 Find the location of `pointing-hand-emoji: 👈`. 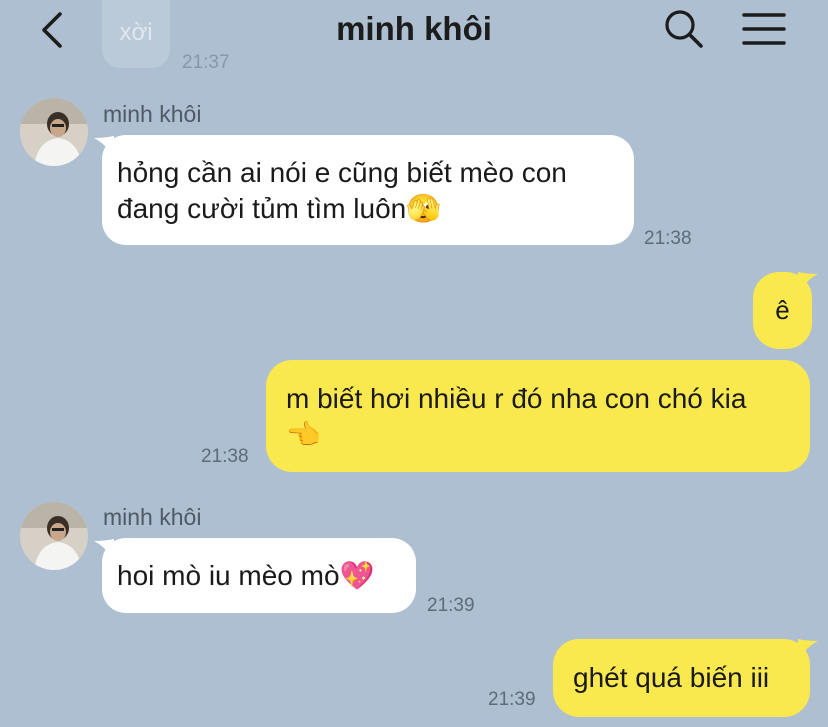

pointing-hand-emoji: 👈 is located at coordinates (303, 434).